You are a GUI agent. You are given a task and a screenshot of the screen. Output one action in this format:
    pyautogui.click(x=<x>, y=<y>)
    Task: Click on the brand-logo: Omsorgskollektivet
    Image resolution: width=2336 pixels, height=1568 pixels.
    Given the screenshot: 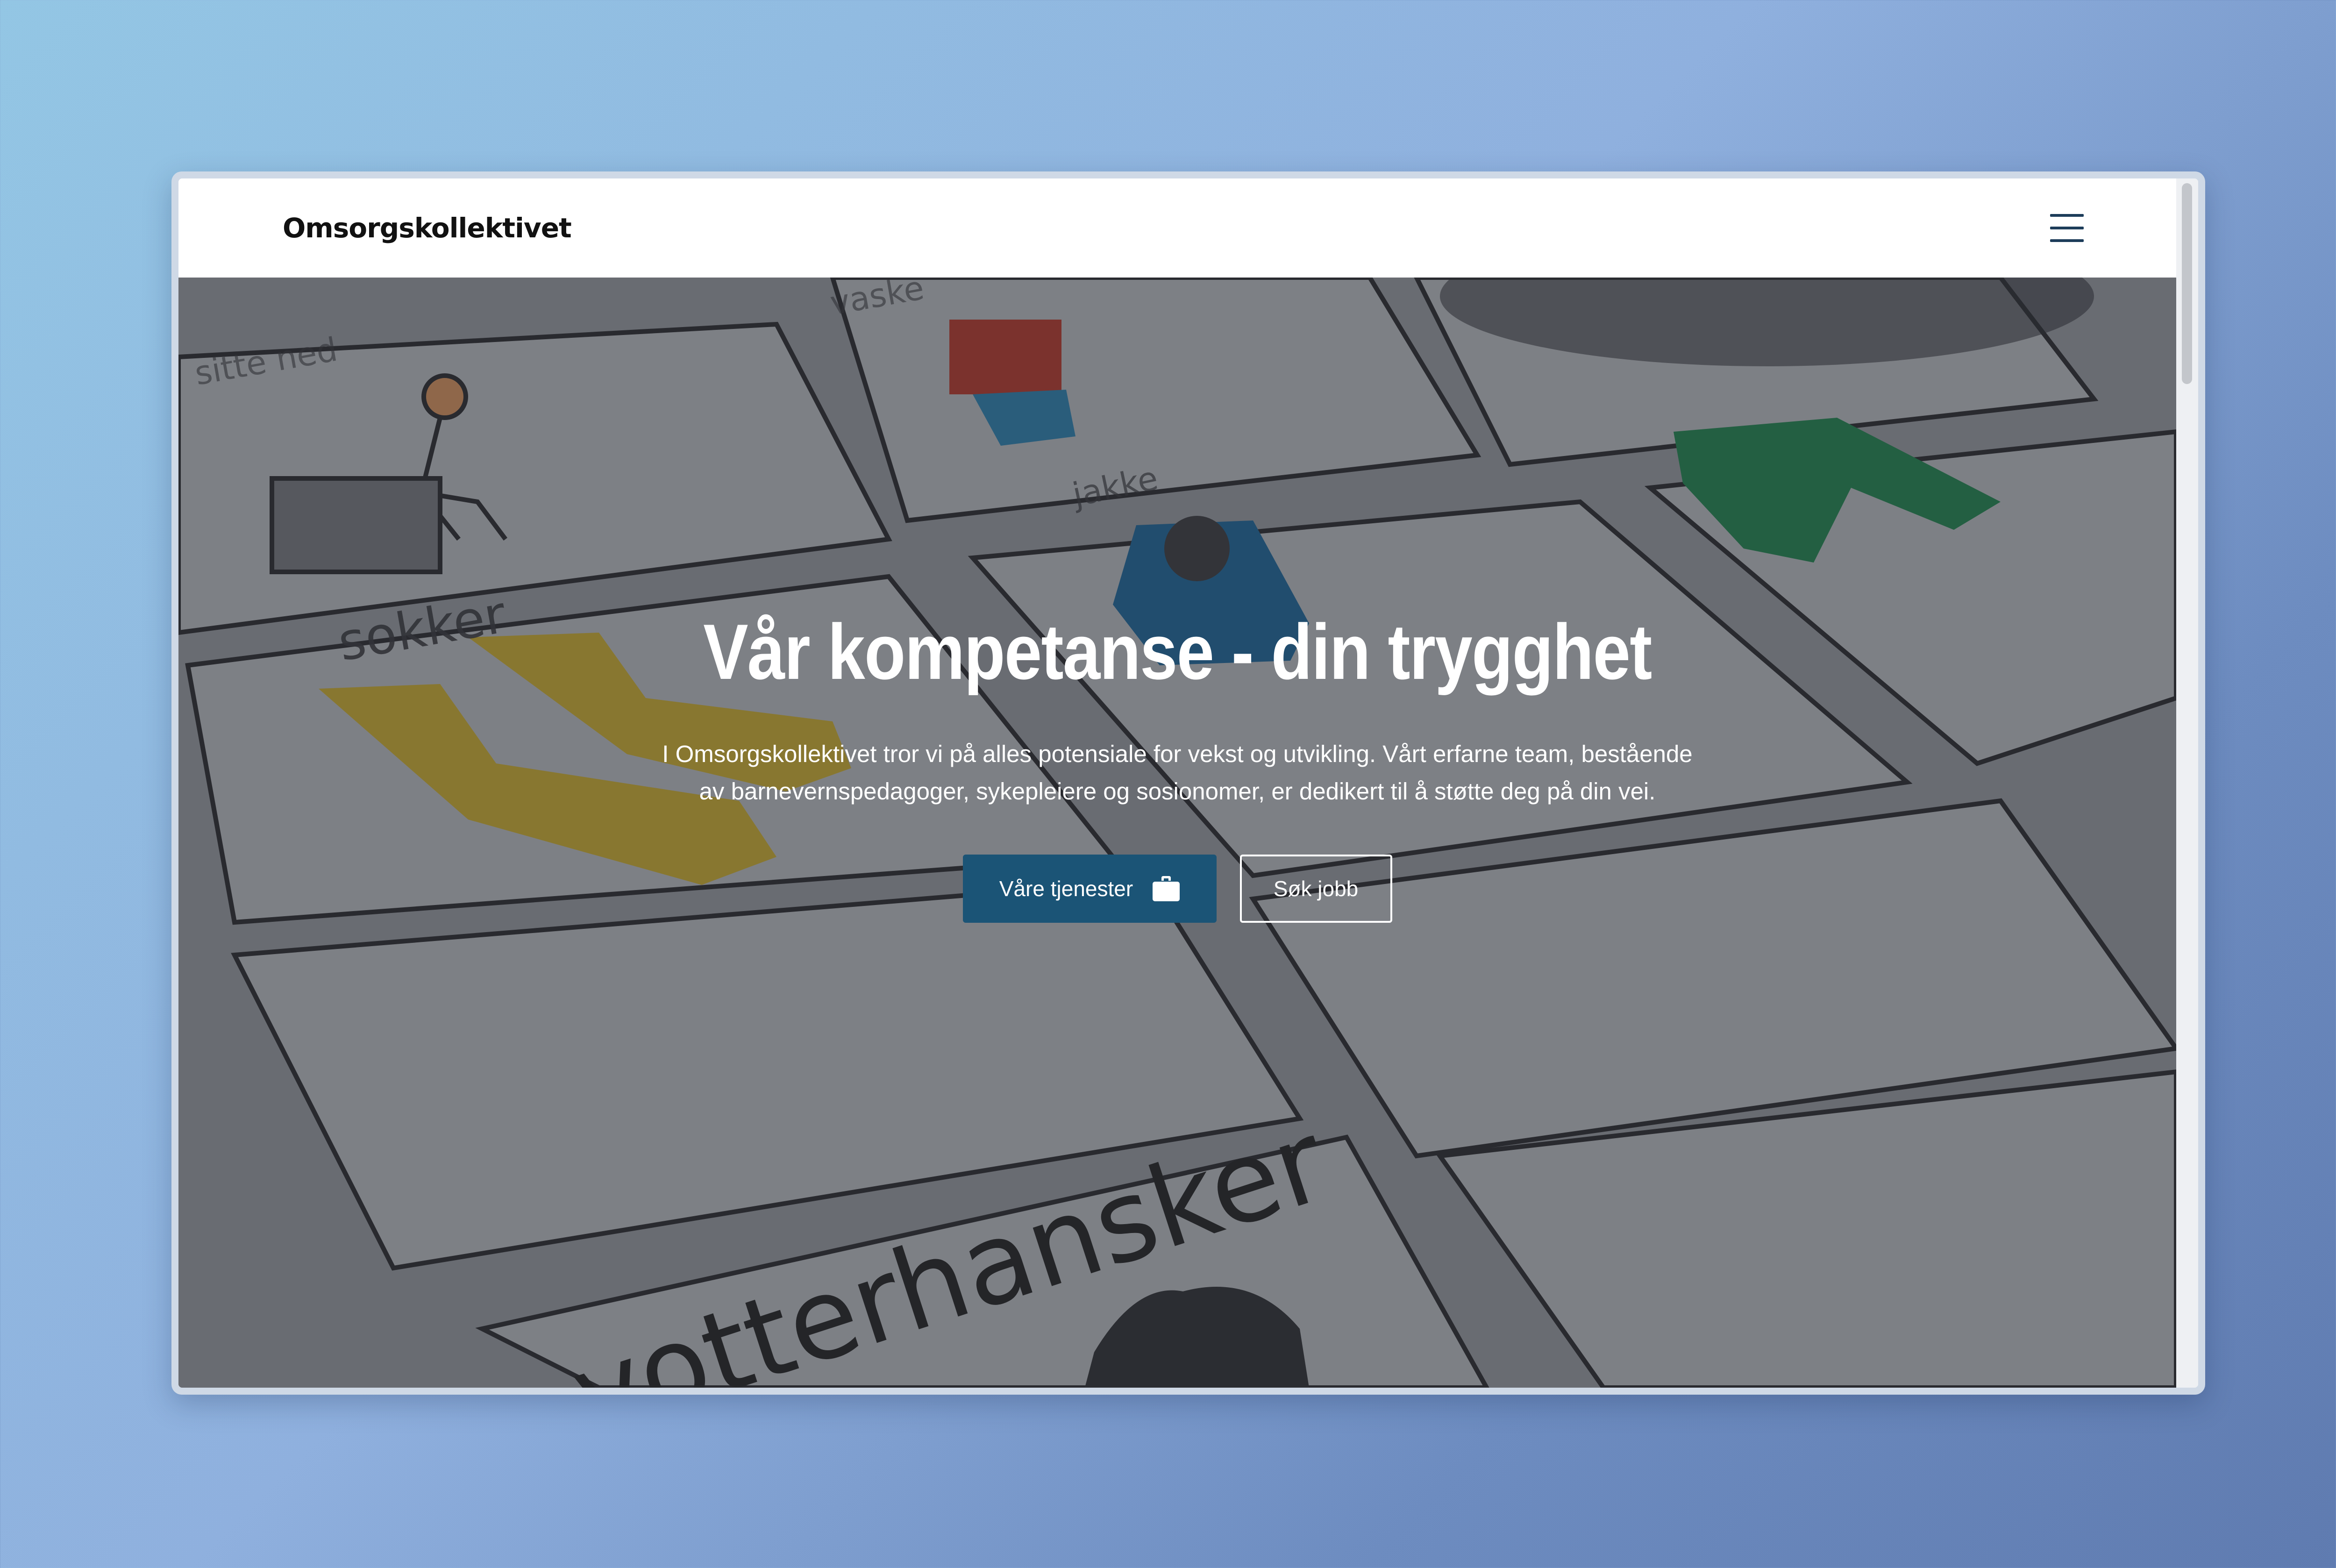 What is the action you would take?
    pyautogui.click(x=427, y=228)
    